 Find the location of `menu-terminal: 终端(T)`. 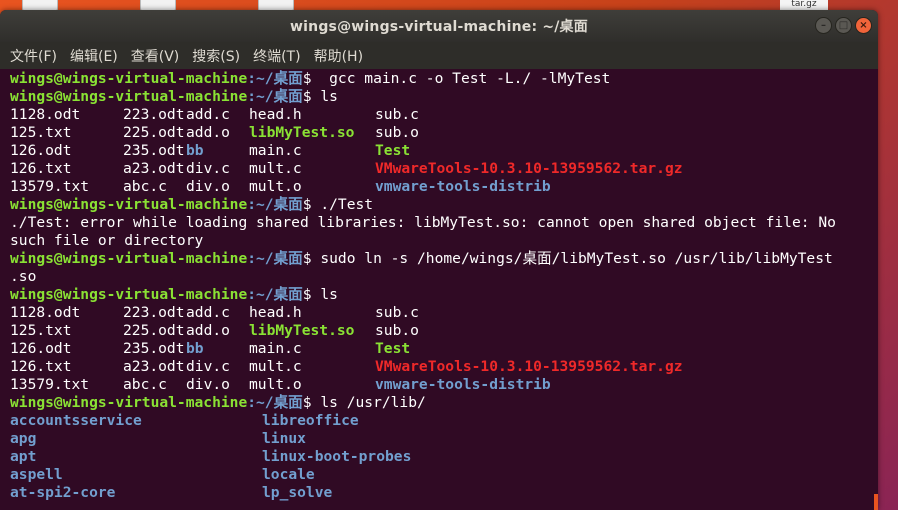

menu-terminal: 终端(T) is located at coordinates (276, 56).